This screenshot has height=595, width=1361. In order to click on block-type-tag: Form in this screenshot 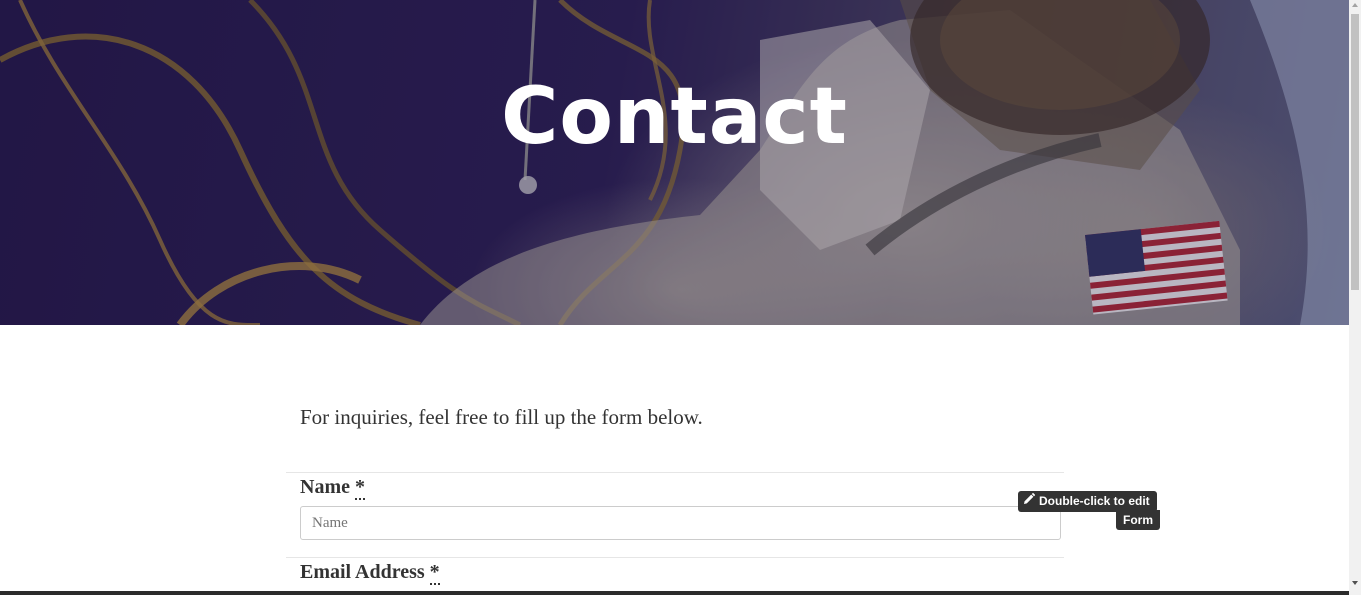, I will do `click(1138, 520)`.